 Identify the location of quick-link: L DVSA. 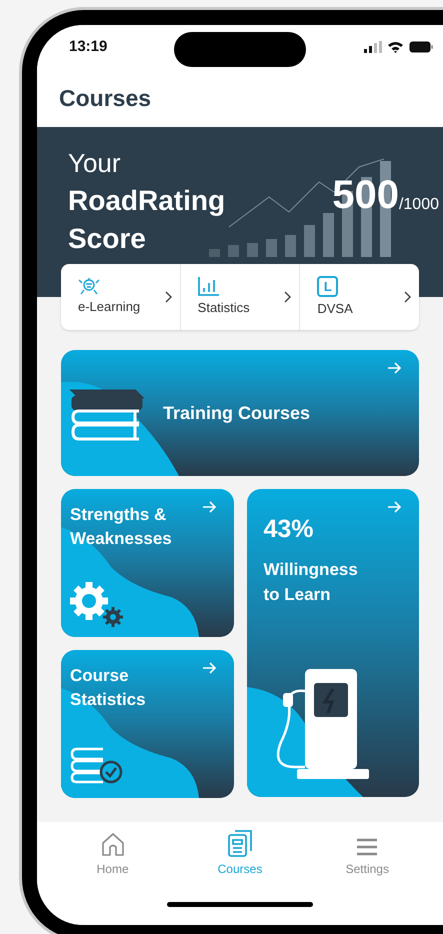
(359, 297).